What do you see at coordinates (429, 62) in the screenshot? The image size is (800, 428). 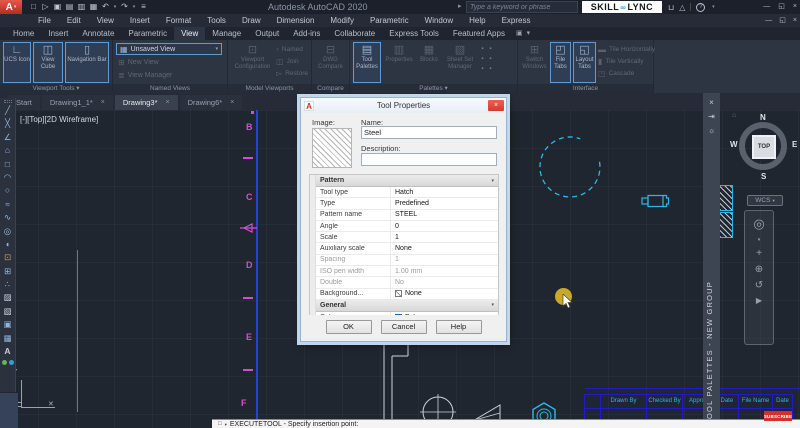 I see `blocks-button: ▦ Blocks` at bounding box center [429, 62].